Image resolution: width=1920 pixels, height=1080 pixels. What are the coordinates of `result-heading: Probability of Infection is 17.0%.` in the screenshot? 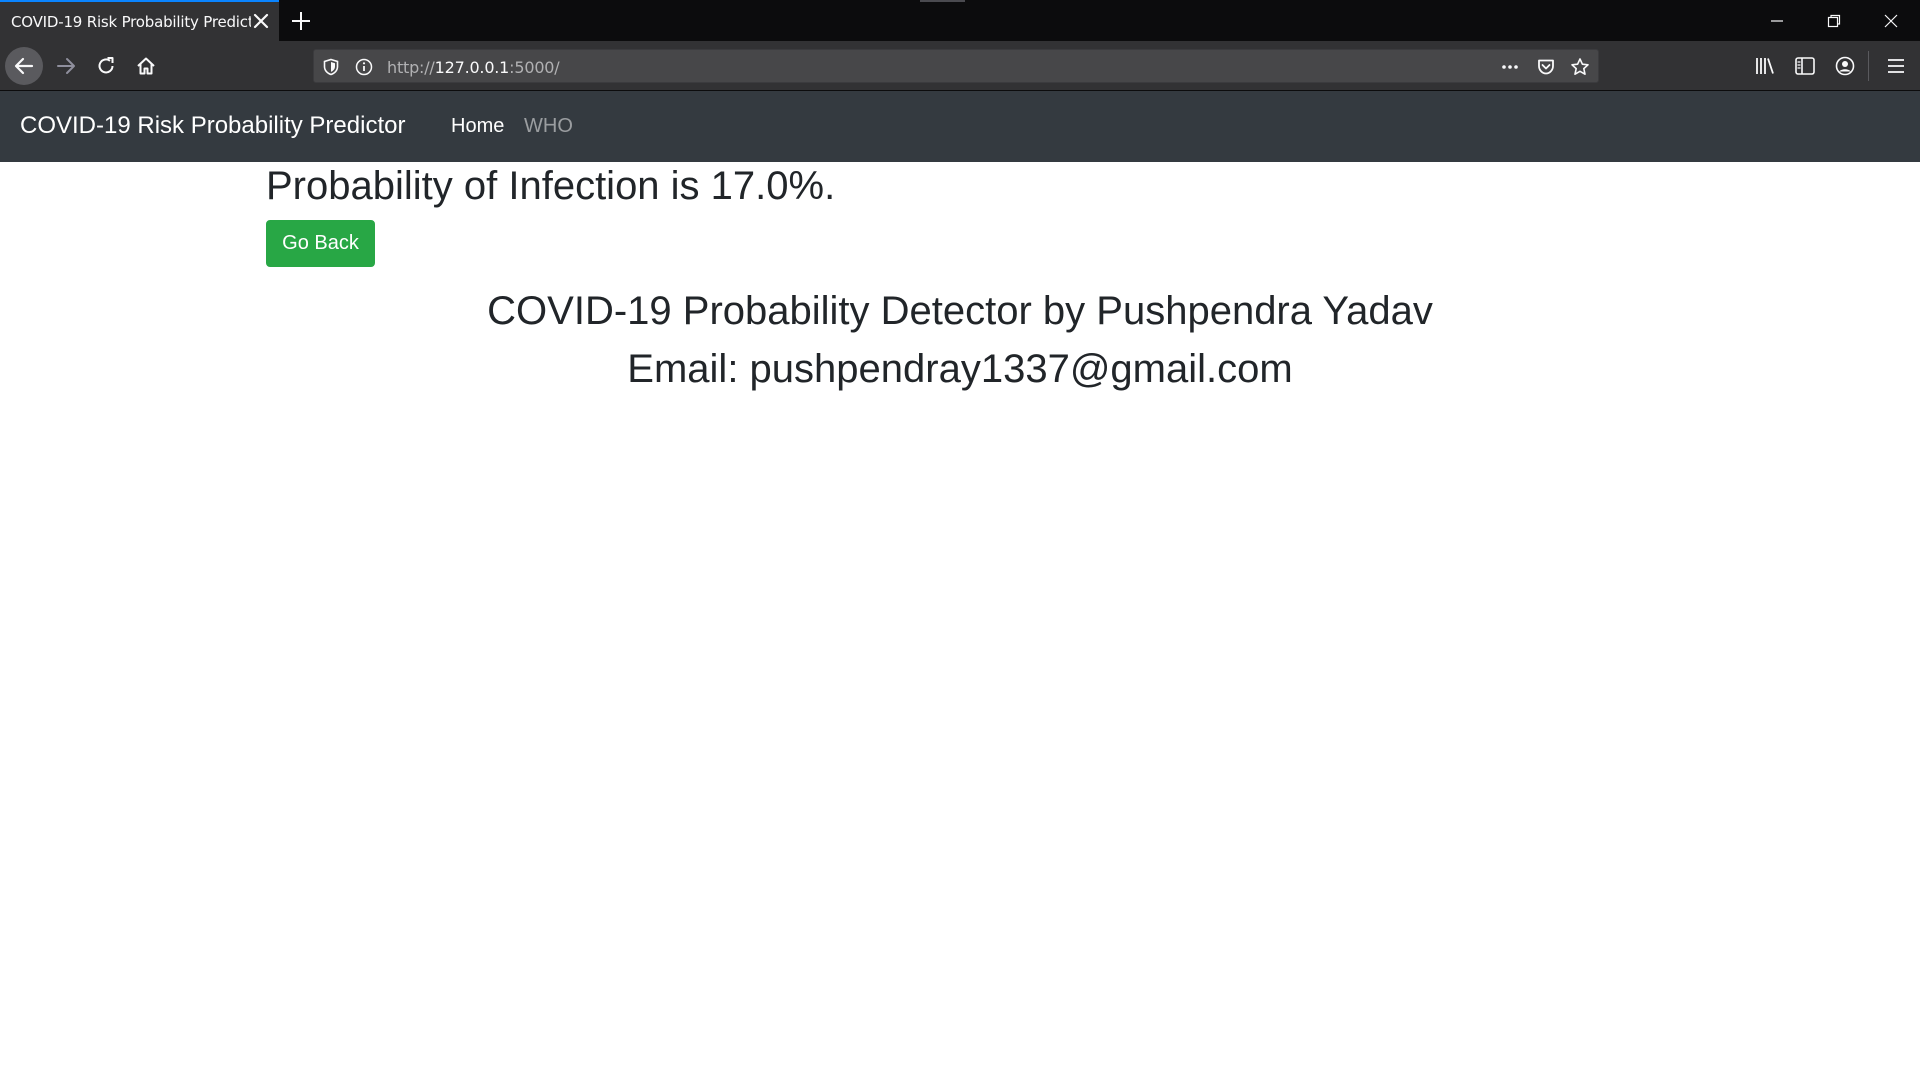 It's located at (551, 186).